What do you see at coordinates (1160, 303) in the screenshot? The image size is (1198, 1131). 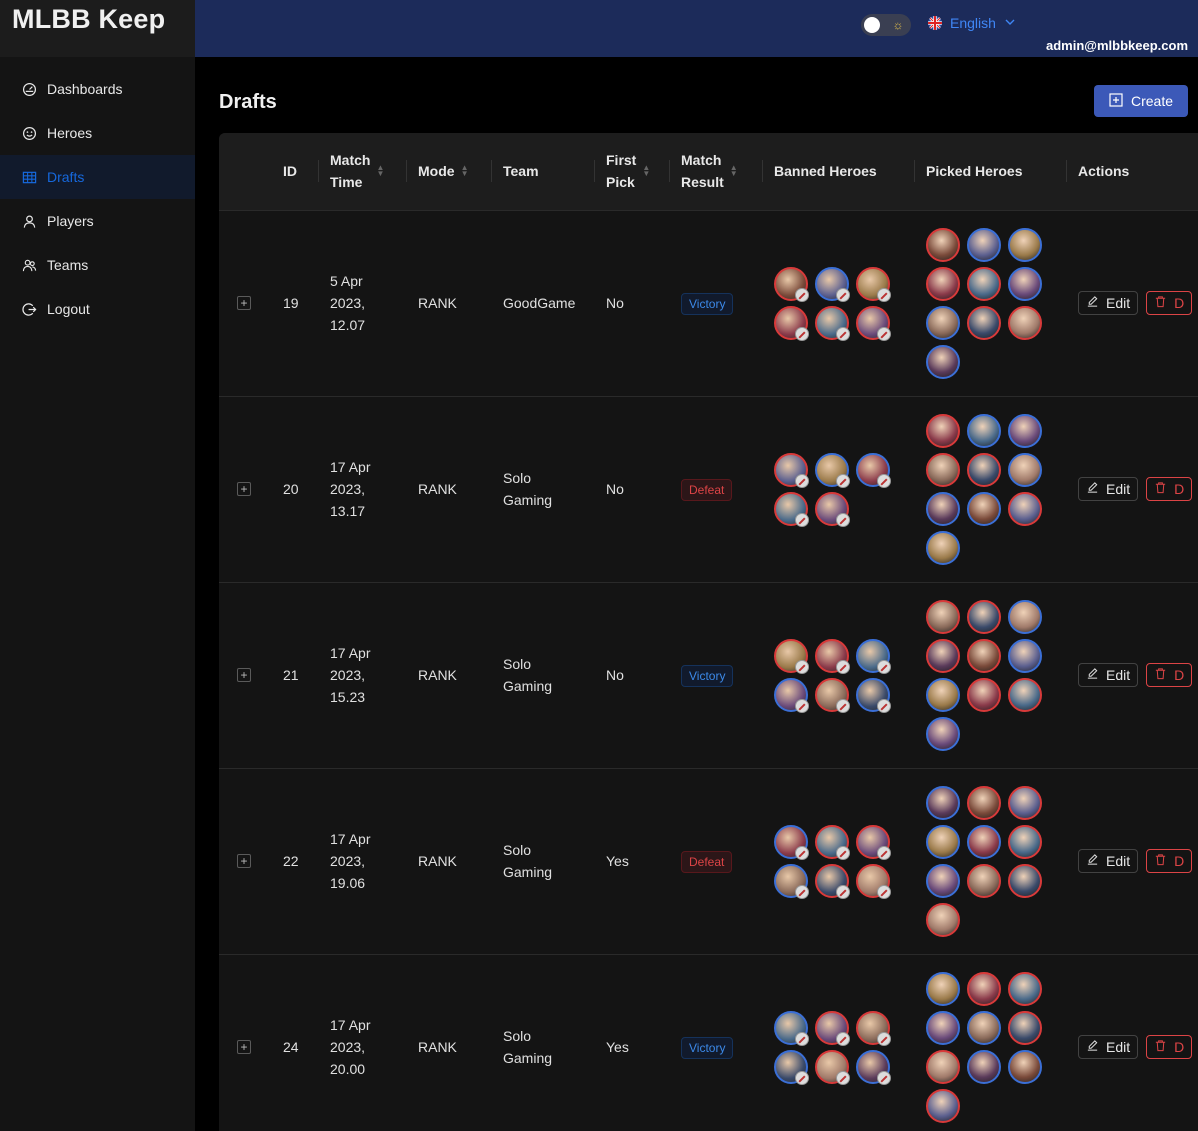 I see `trash-icon` at bounding box center [1160, 303].